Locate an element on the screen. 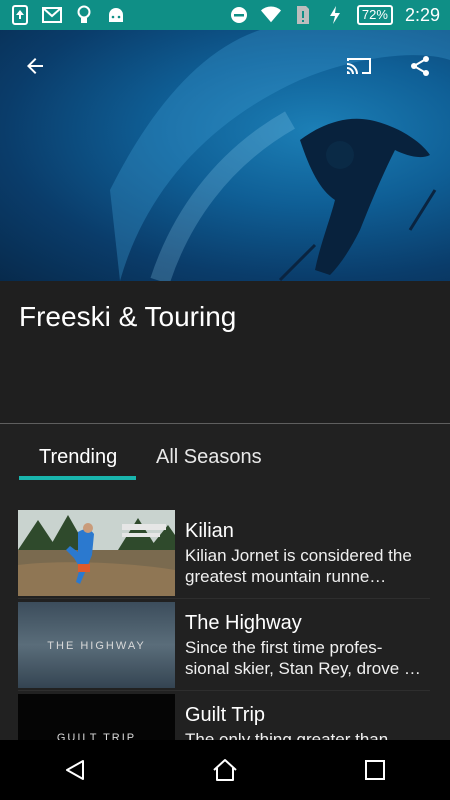 The width and height of the screenshot is (450, 800). tab-bar: Trending All Seasons is located at coordinates (225, 455).